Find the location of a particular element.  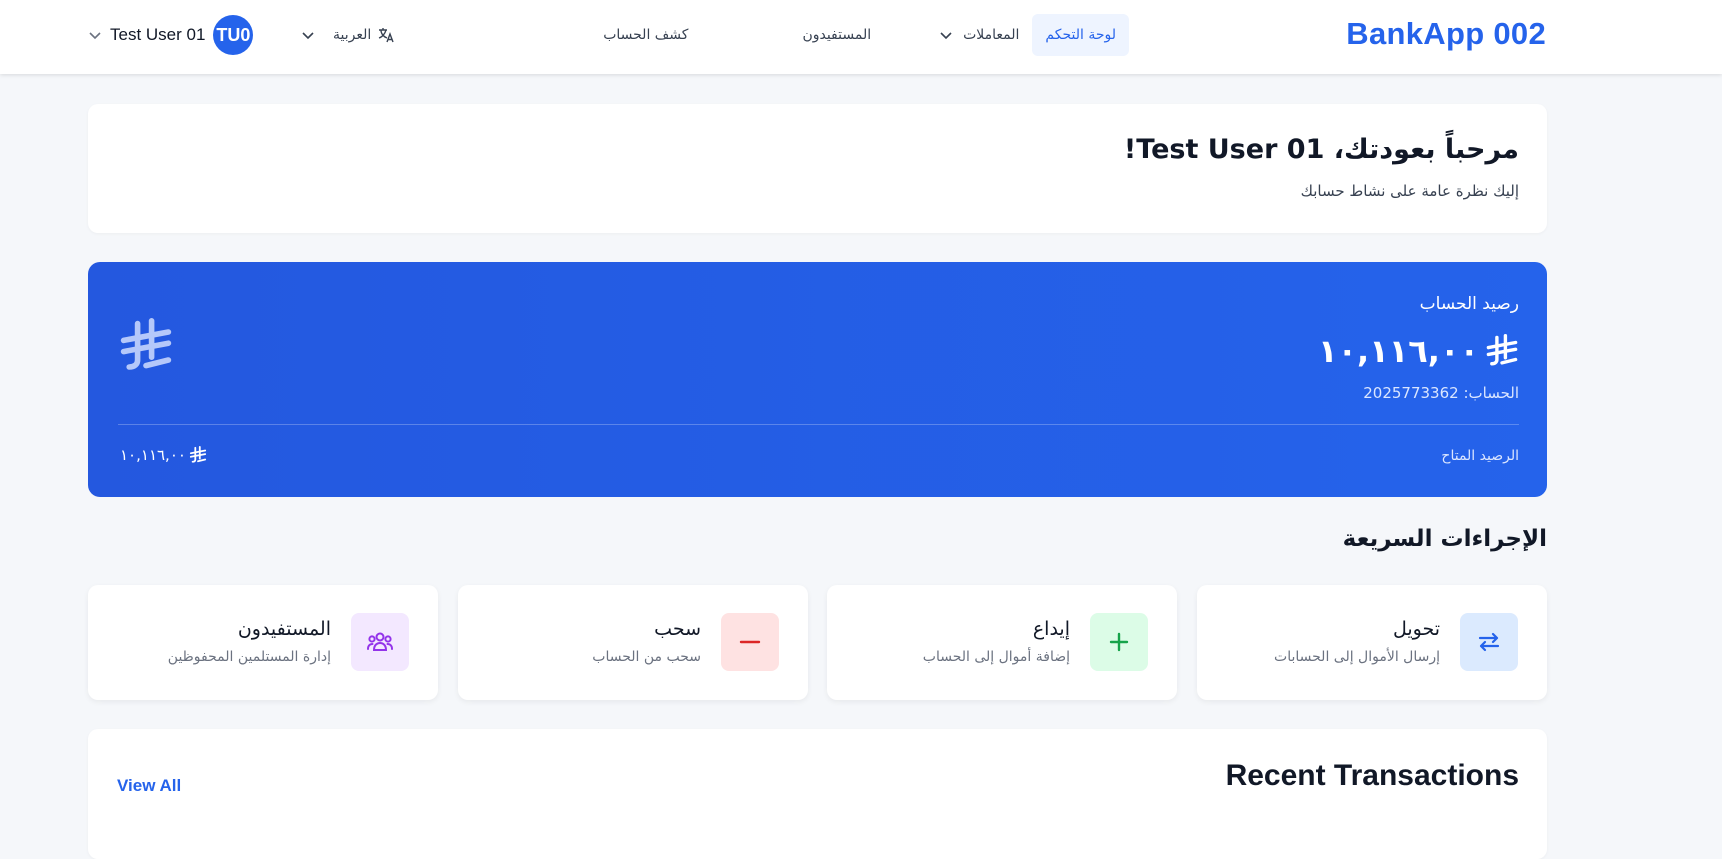

brand-logo: BankApp 002 is located at coordinates (1446, 34).